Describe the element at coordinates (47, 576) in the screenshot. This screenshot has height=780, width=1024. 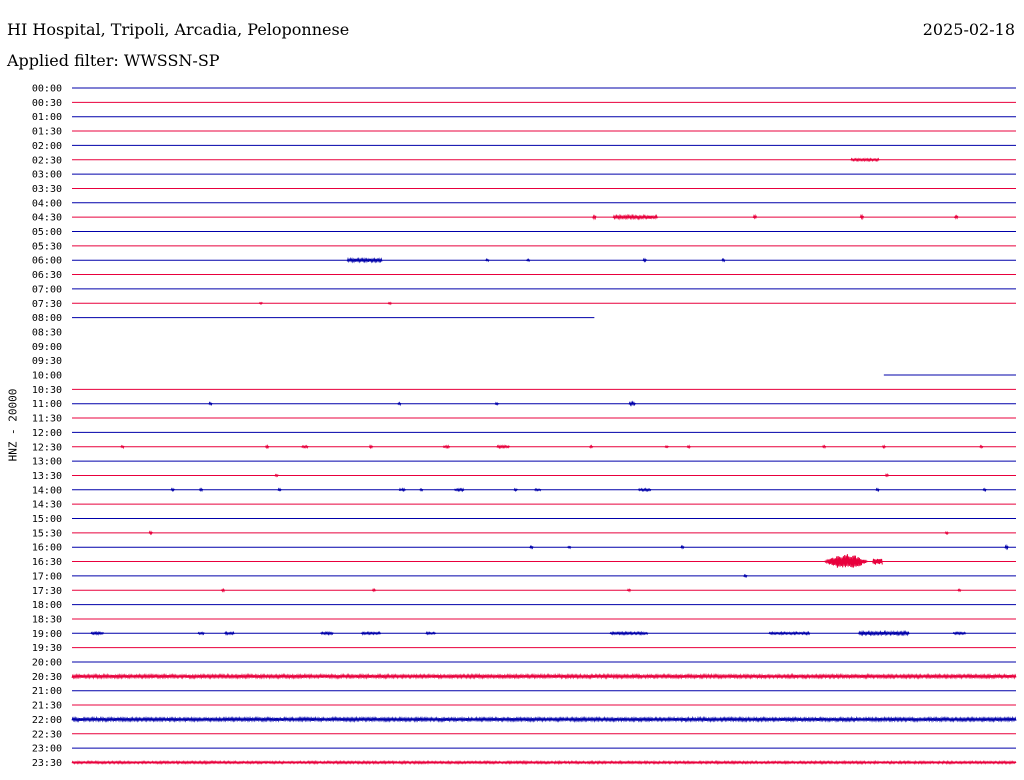
I see `time-tick-label: 17:00` at that location.